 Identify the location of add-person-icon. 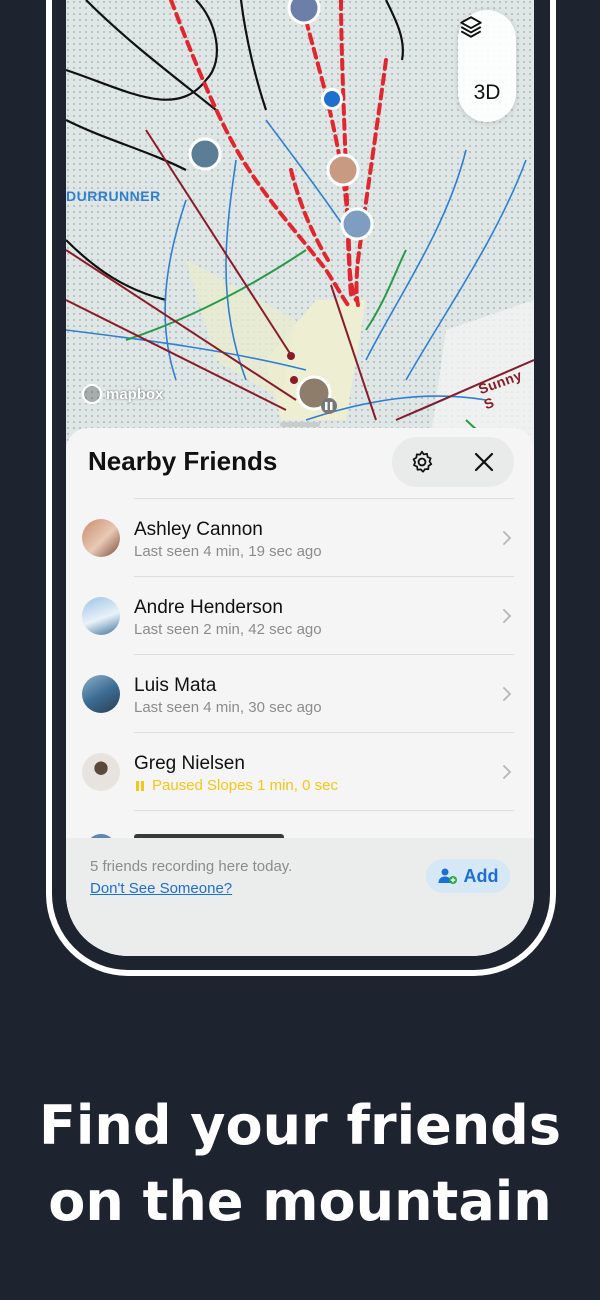
(447, 876).